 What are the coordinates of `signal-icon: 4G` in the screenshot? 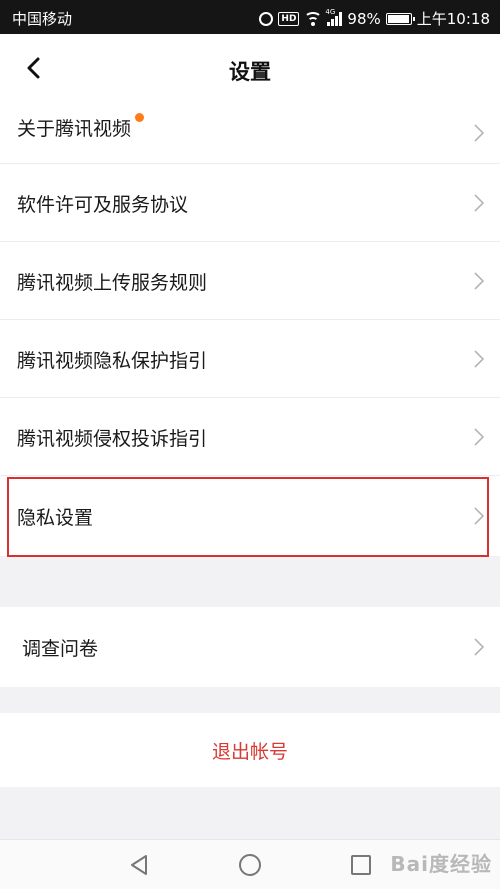 It's located at (334, 17).